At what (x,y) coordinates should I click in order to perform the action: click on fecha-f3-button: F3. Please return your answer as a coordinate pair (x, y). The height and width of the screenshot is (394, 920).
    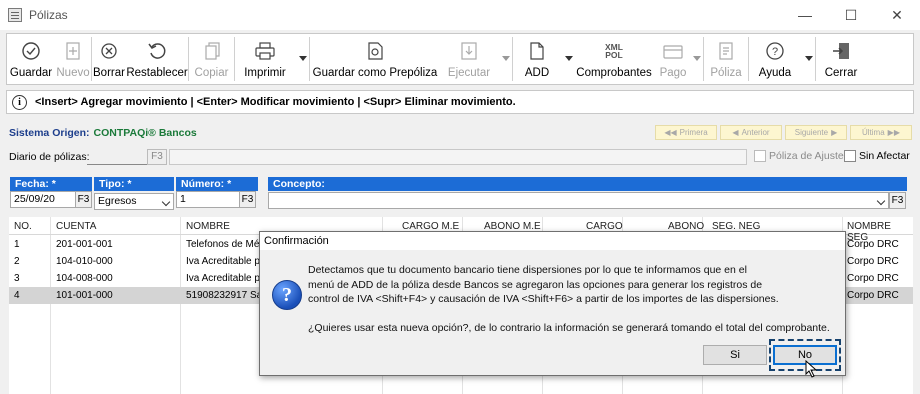
    Looking at the image, I should click on (83, 199).